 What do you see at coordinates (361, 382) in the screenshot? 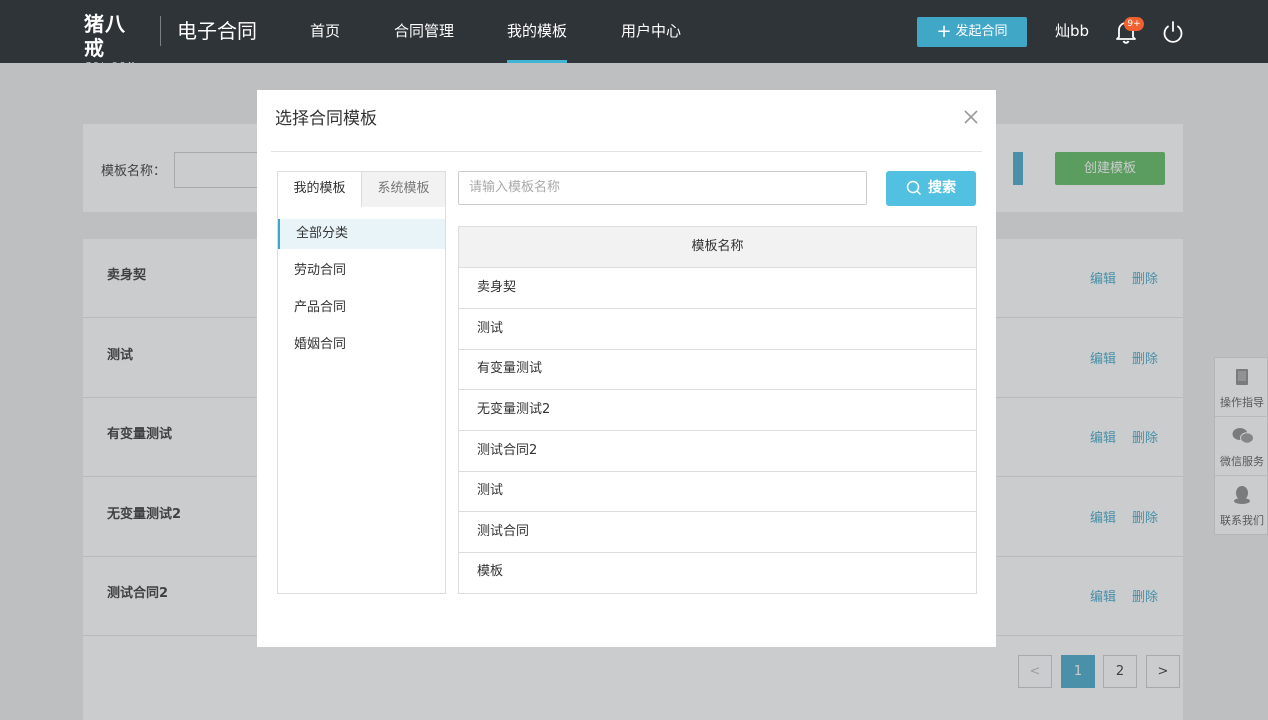
I see `category-panel: 我的模板 系统模板 全部分类 劳动合同 产品合同 婚姻合同` at bounding box center [361, 382].